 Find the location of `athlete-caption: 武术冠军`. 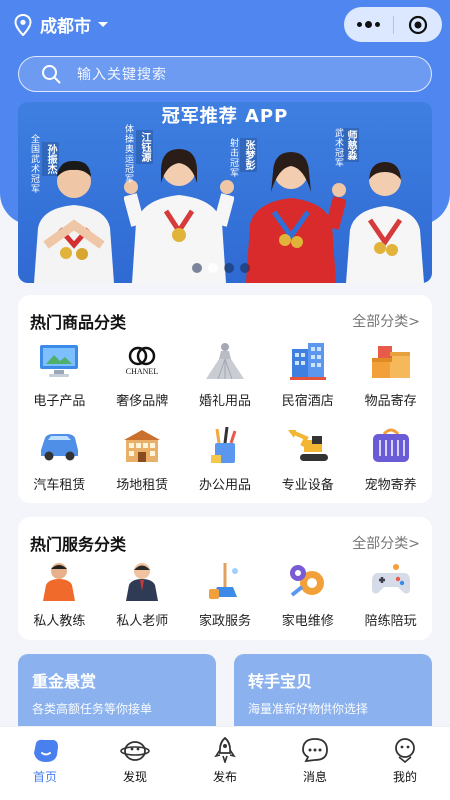

athlete-caption: 武术冠军 is located at coordinates (338, 148).